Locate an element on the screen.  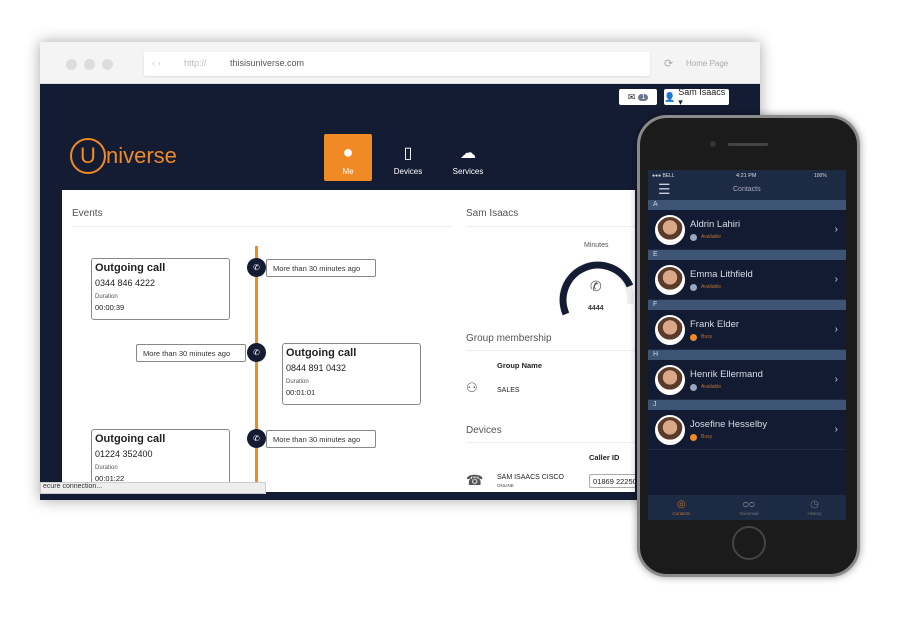
timeline-line is located at coordinates (256, 369).